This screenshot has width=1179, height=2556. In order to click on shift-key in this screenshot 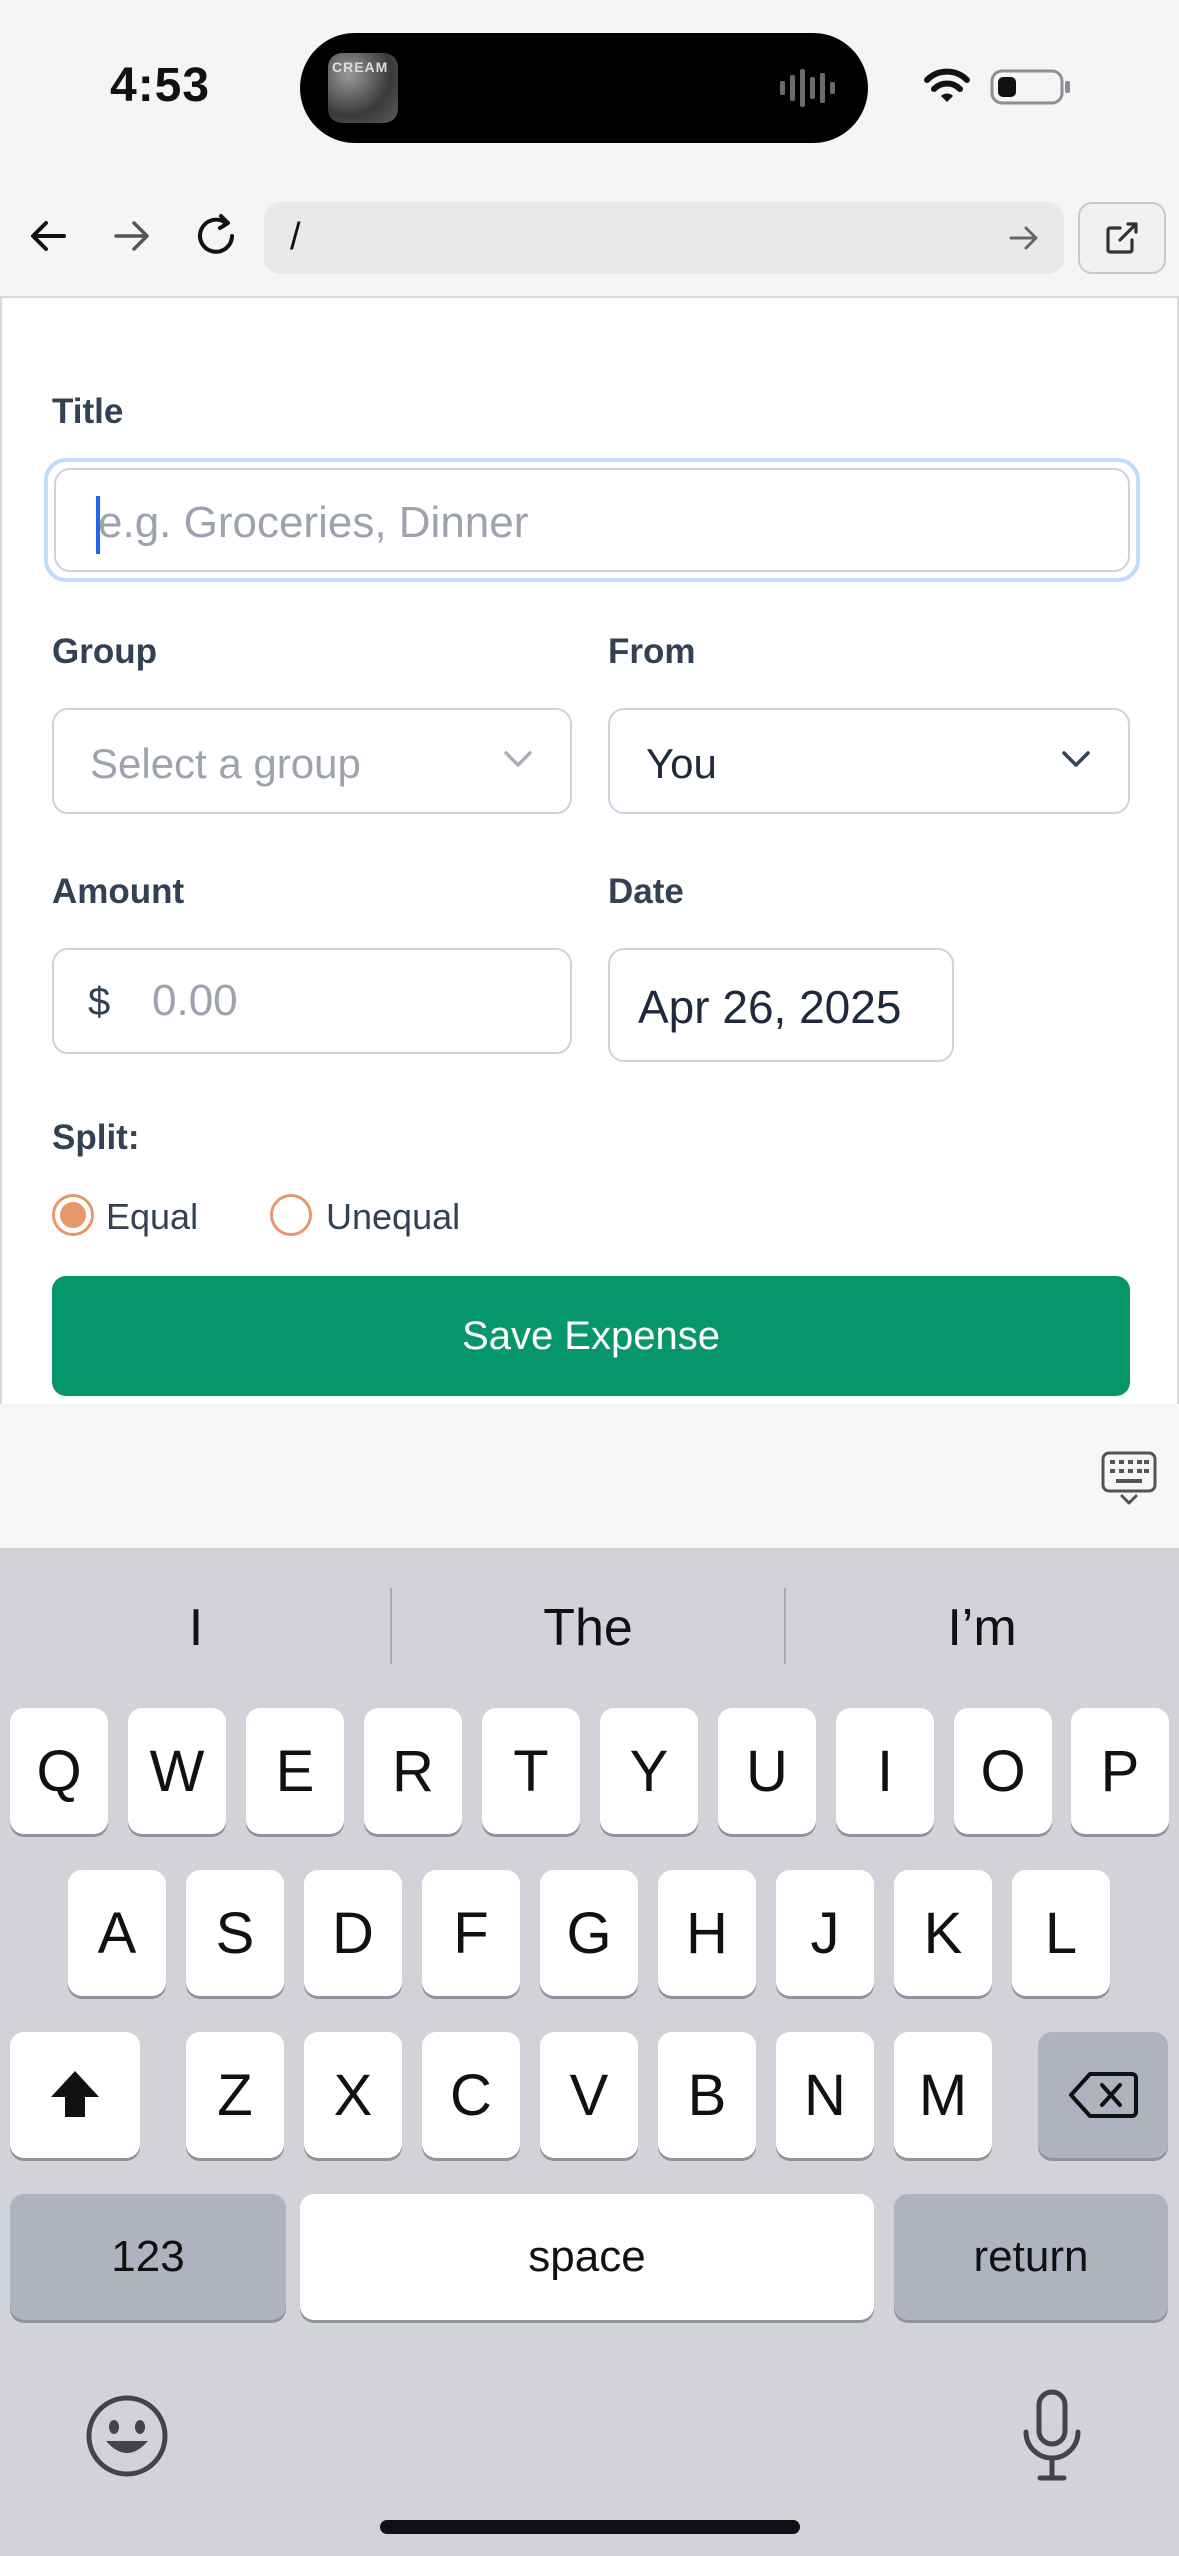, I will do `click(75, 2095)`.